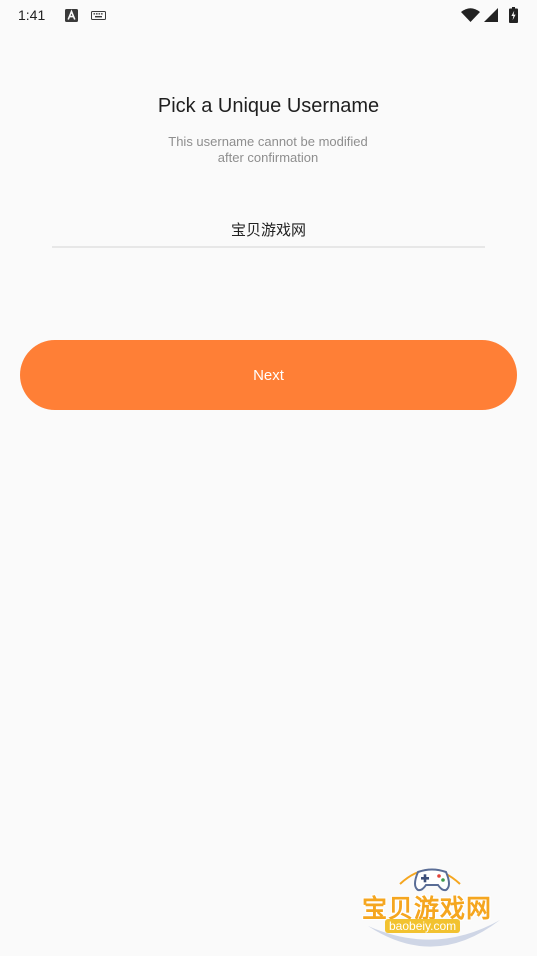  Describe the element at coordinates (32, 15) in the screenshot. I see `status-time: 1:41` at that location.